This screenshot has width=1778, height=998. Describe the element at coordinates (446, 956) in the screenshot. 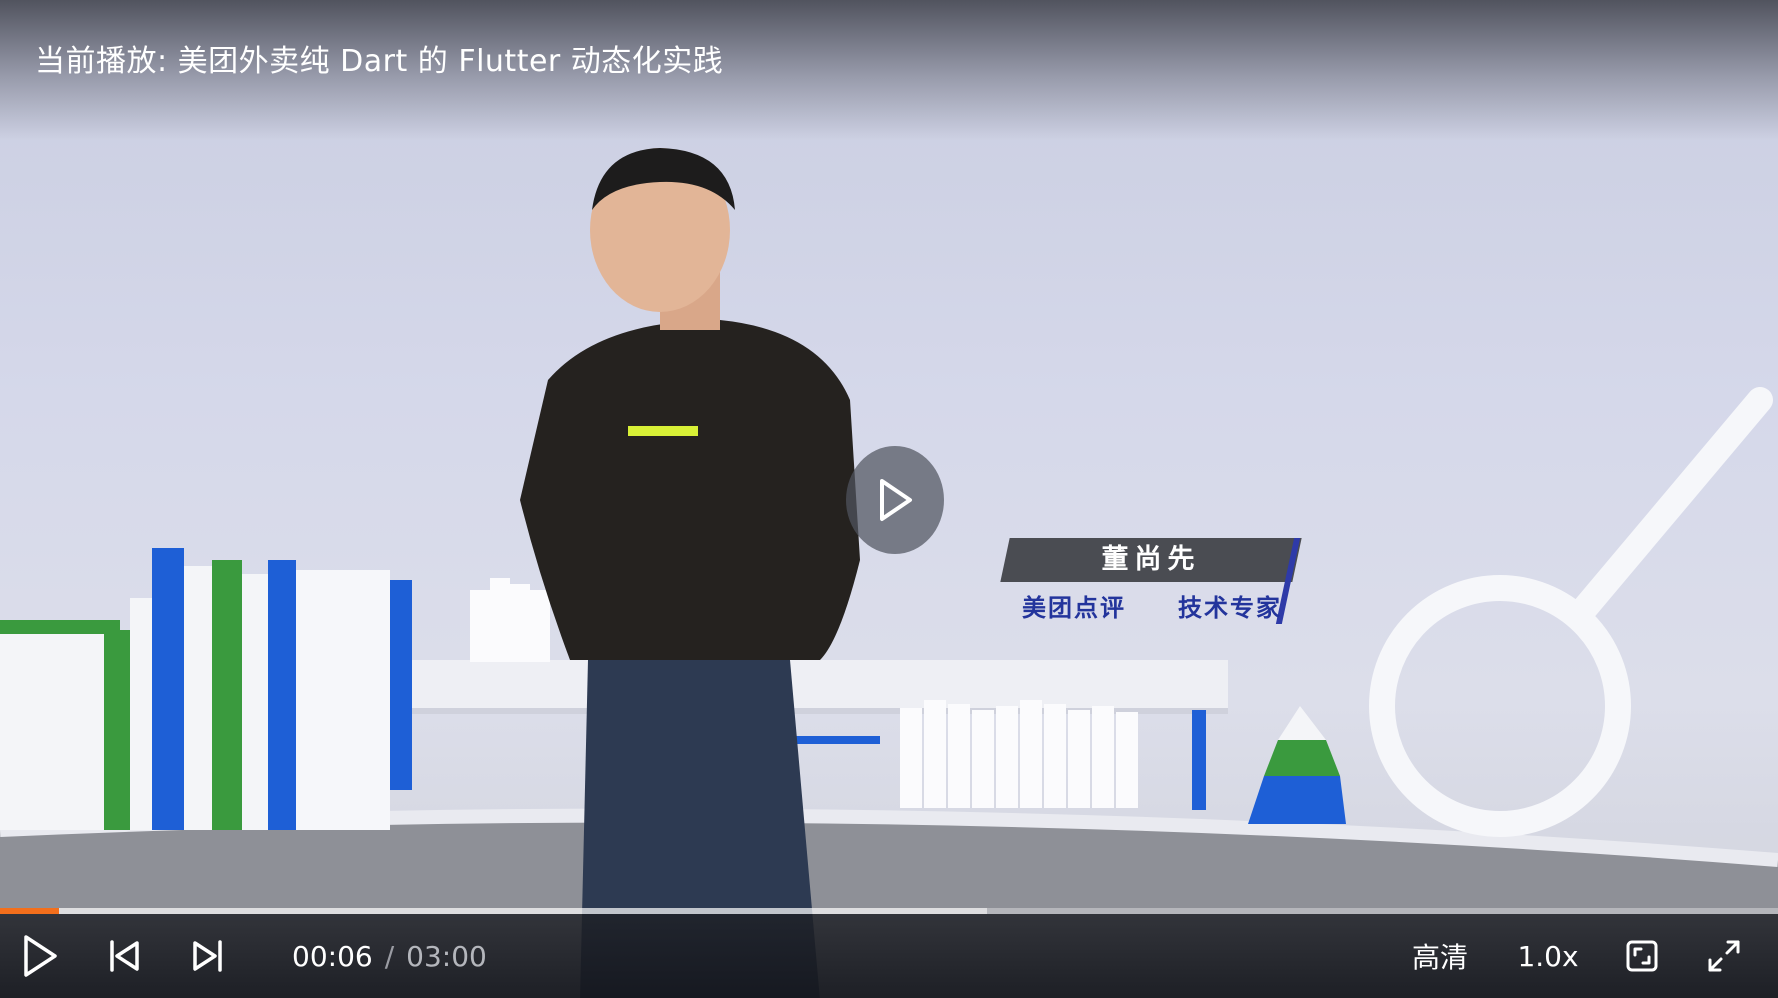

I see `duration: 03:00` at that location.